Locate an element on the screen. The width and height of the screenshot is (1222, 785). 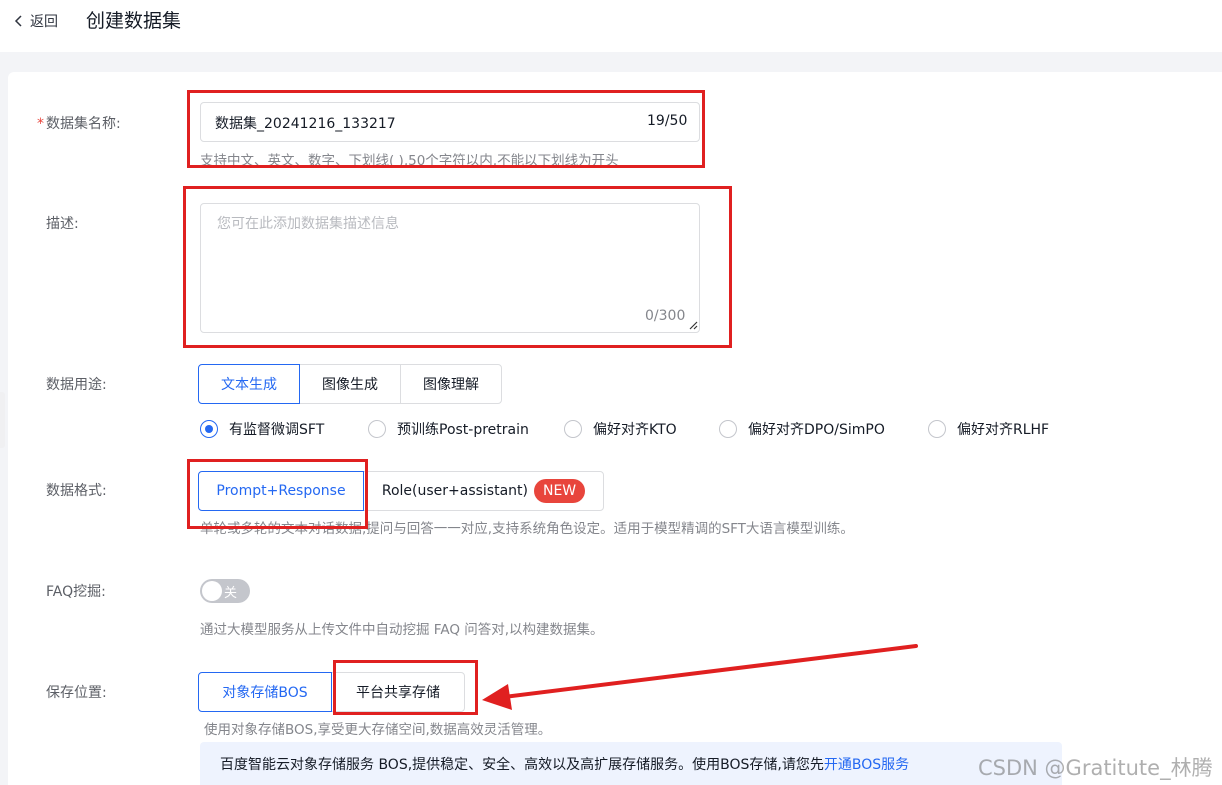
radio-dpo-simpo: 偏好对齐DPO/SimPO is located at coordinates (802, 429).